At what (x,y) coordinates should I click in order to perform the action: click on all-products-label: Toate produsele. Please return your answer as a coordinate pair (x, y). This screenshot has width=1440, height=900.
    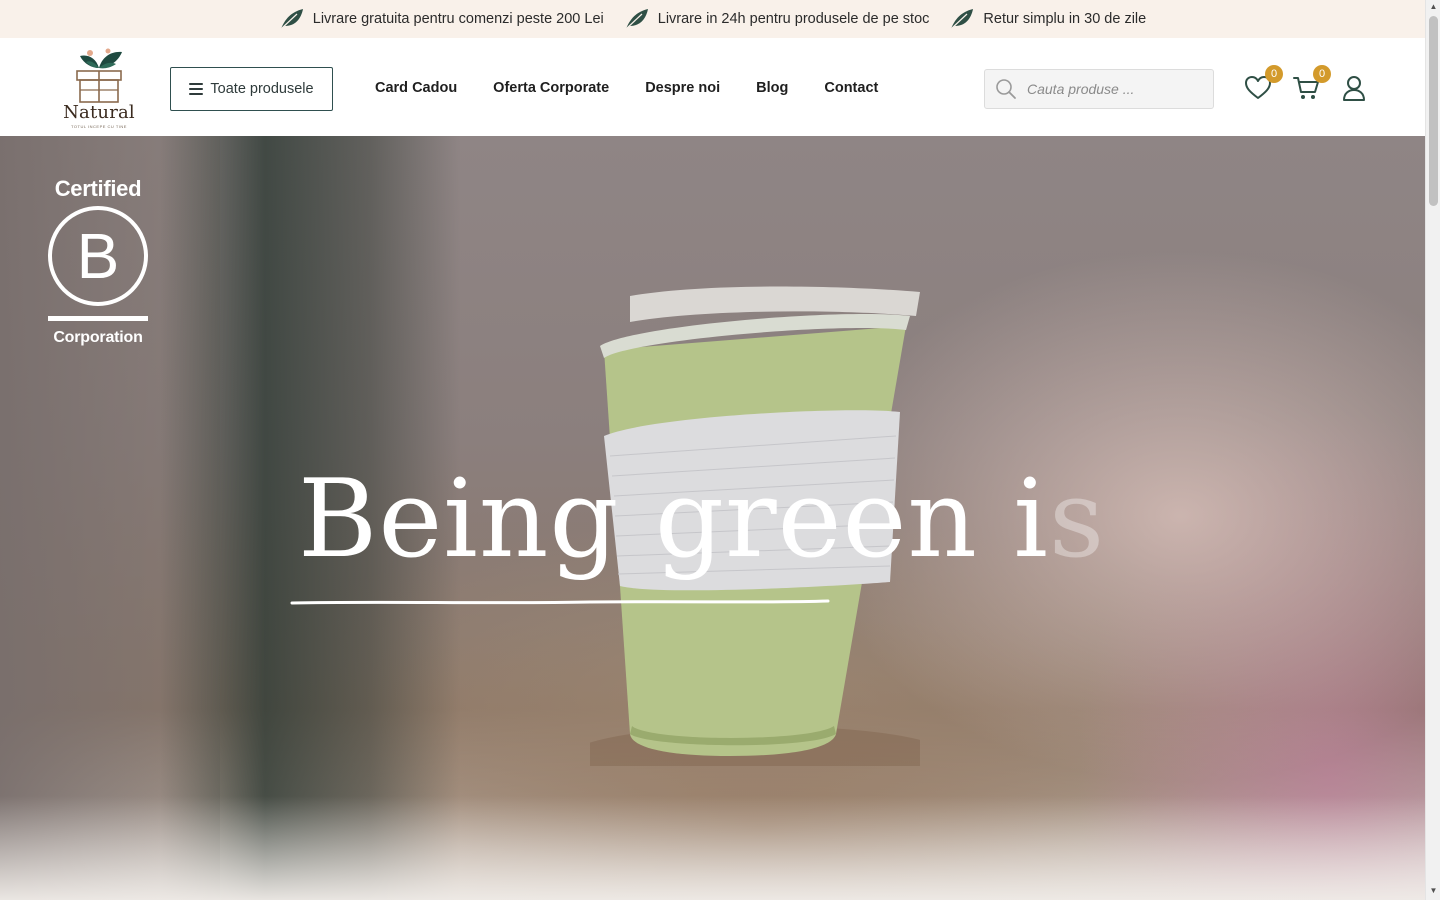
    Looking at the image, I should click on (262, 89).